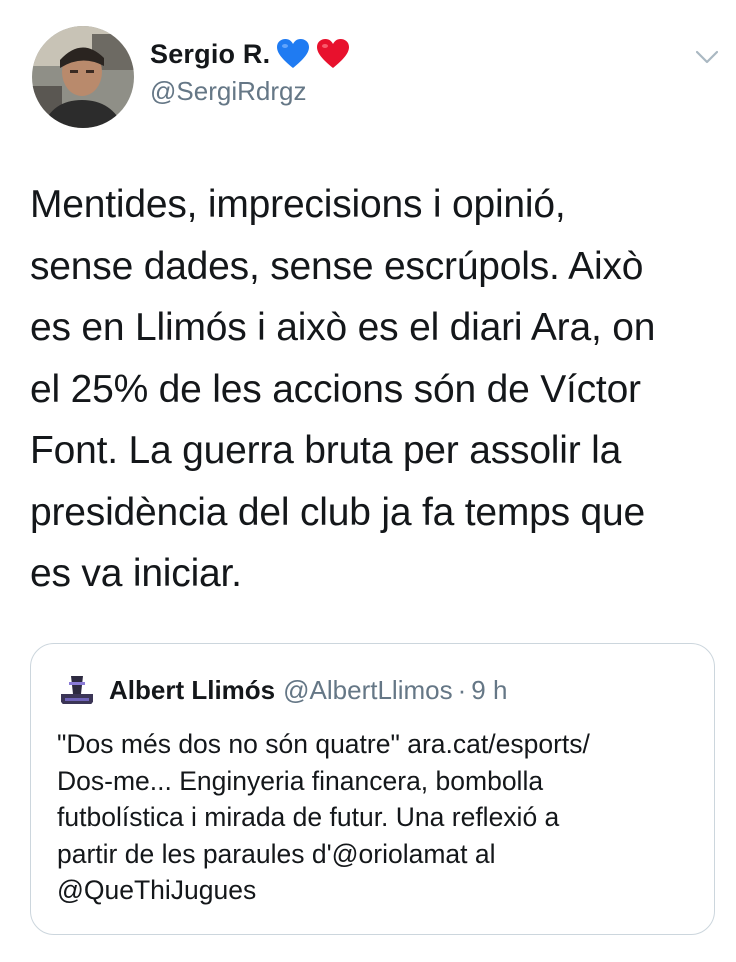  What do you see at coordinates (83, 77) in the screenshot?
I see `avatar` at bounding box center [83, 77].